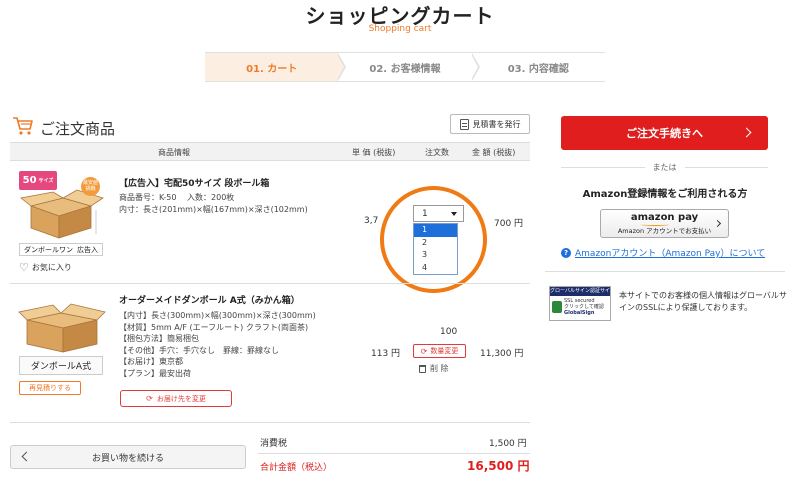 The image size is (800, 492). What do you see at coordinates (371, 221) in the screenshot?
I see `unit-price: 3,7` at bounding box center [371, 221].